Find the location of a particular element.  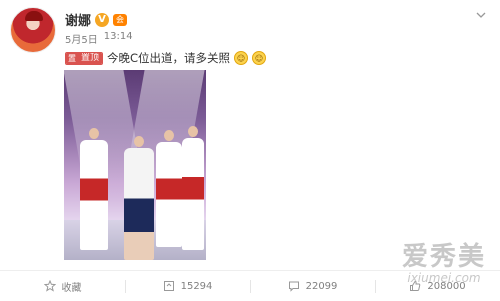

main-performer is located at coordinates (139, 198).